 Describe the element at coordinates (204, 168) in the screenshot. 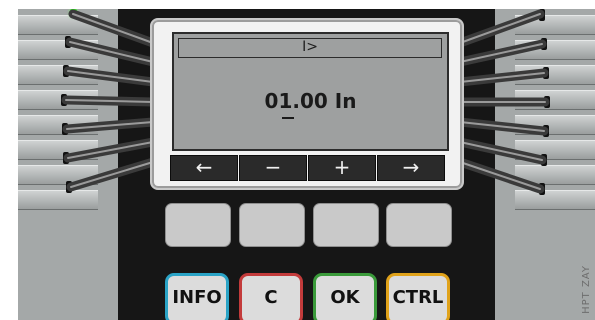

I see `left-arrow-softkey: ←` at that location.